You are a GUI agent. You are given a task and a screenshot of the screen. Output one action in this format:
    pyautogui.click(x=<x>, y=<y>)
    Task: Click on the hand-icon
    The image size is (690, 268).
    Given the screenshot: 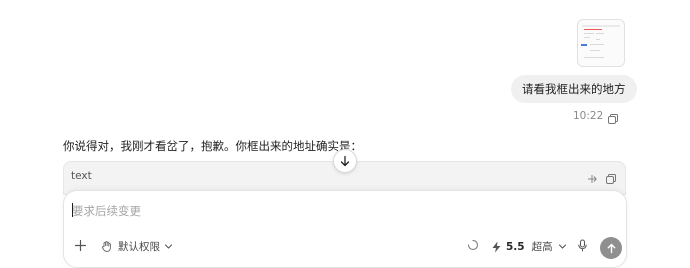 What is the action you would take?
    pyautogui.click(x=106, y=246)
    